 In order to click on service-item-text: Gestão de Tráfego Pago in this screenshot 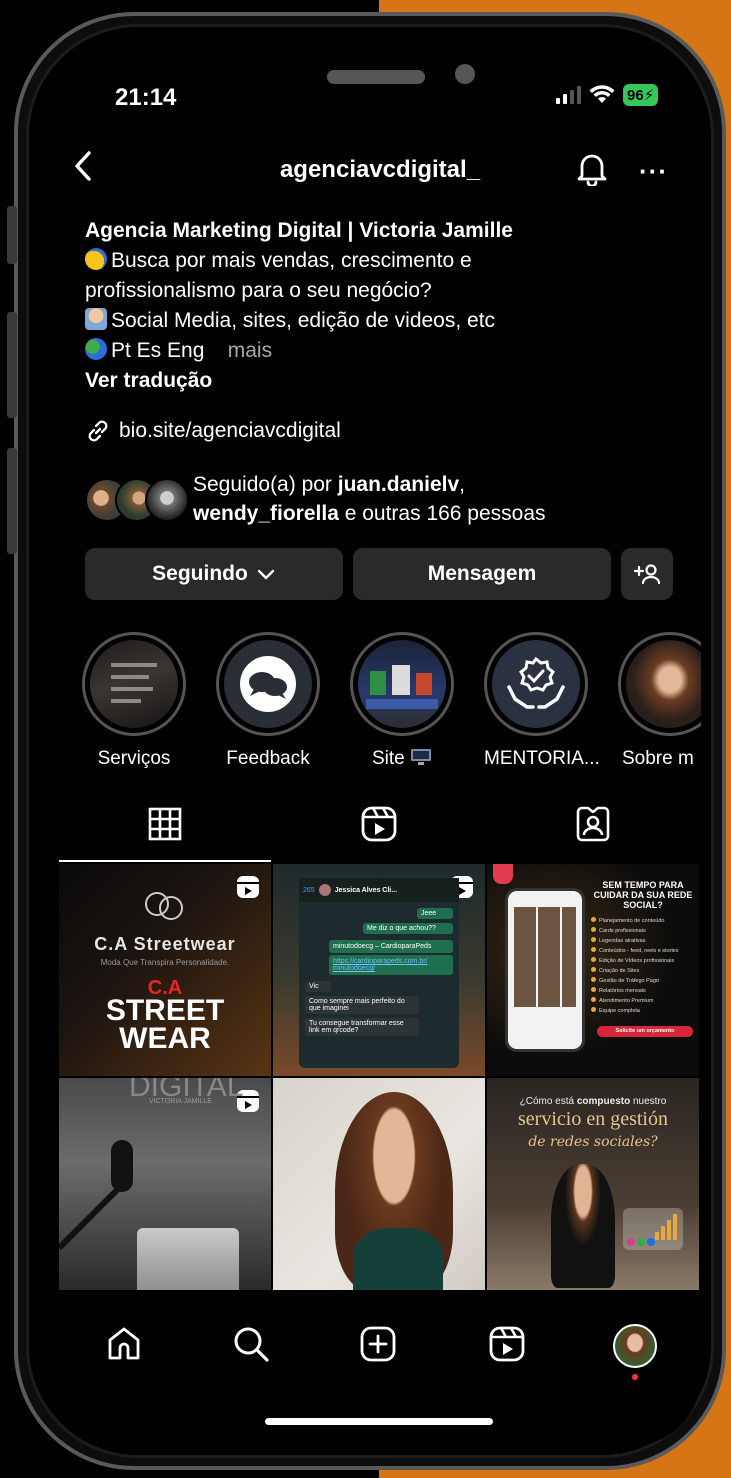, I will do `click(629, 981)`.